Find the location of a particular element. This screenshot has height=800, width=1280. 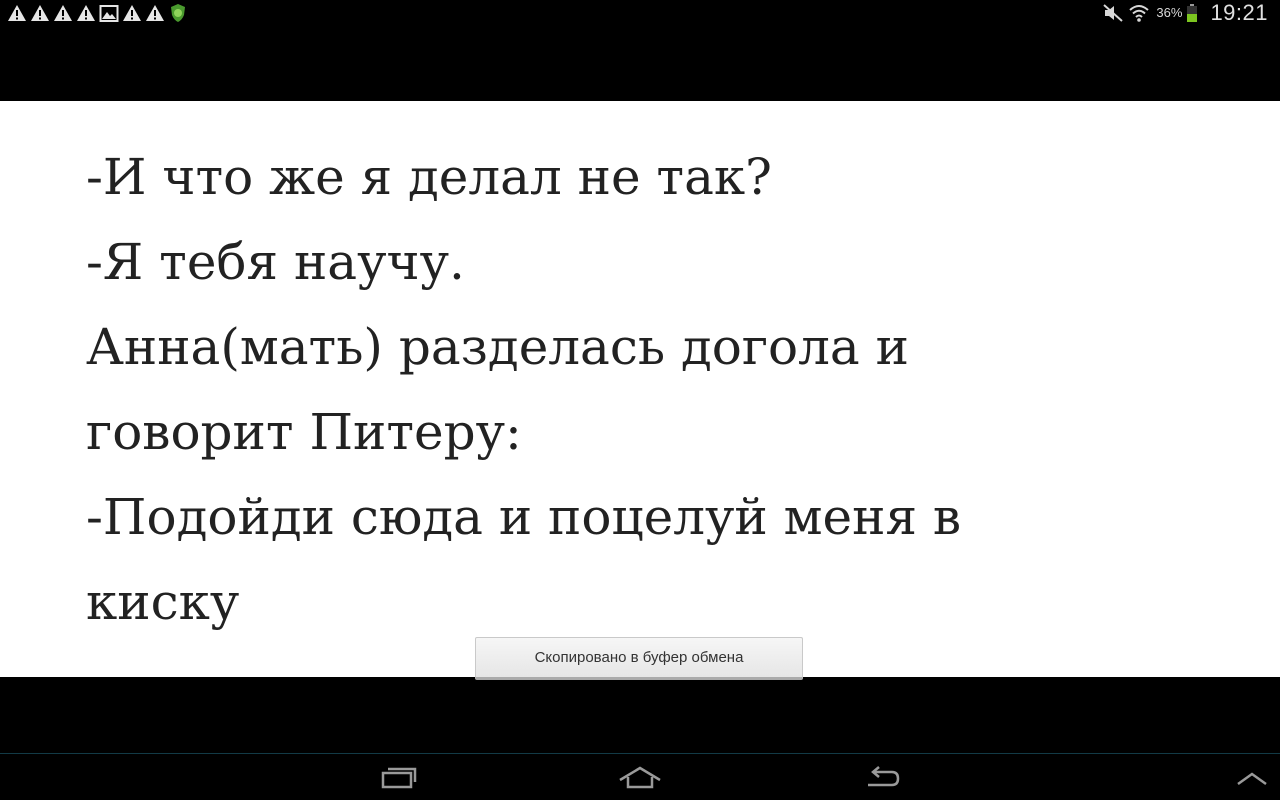

home-icon is located at coordinates (640, 777).